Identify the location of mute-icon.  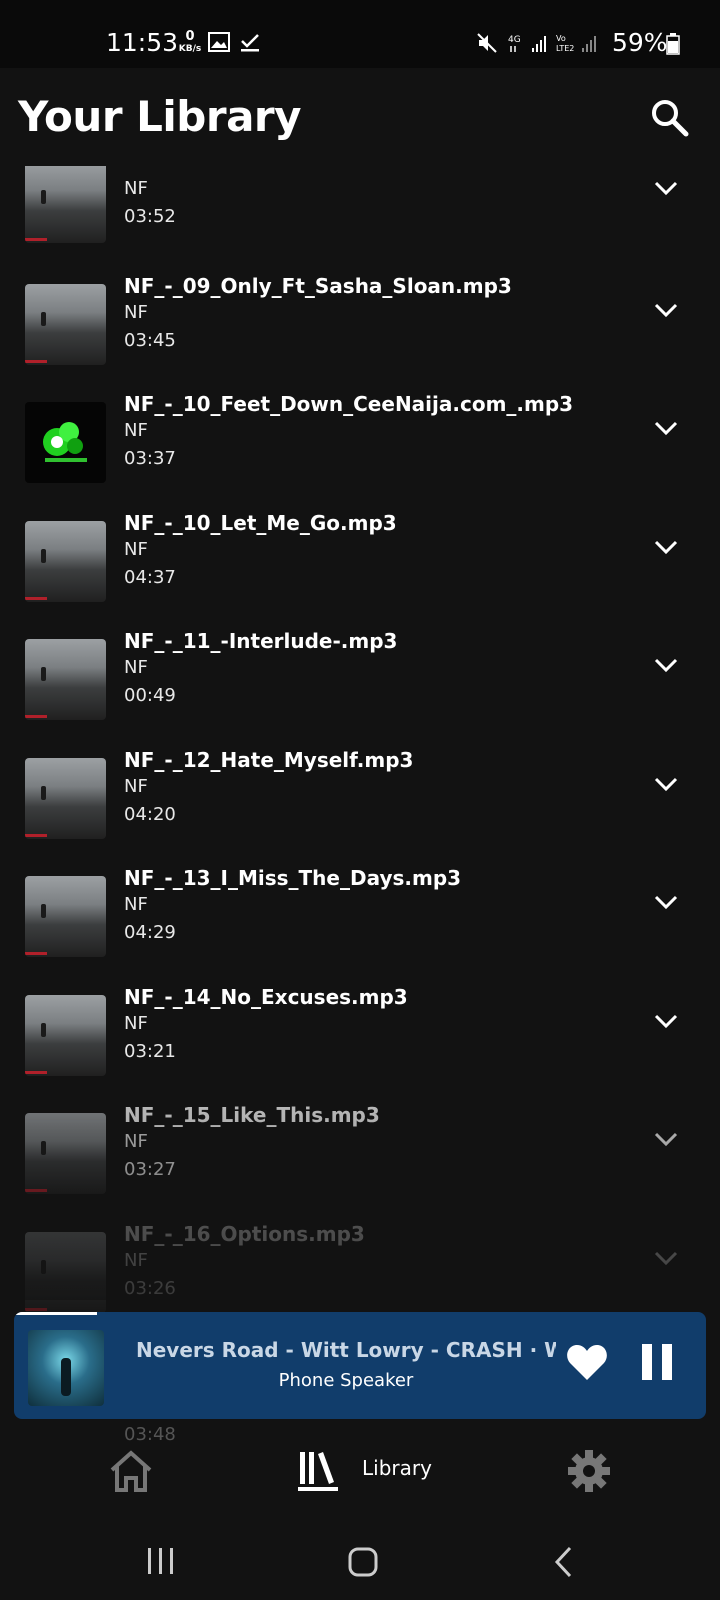
(487, 43).